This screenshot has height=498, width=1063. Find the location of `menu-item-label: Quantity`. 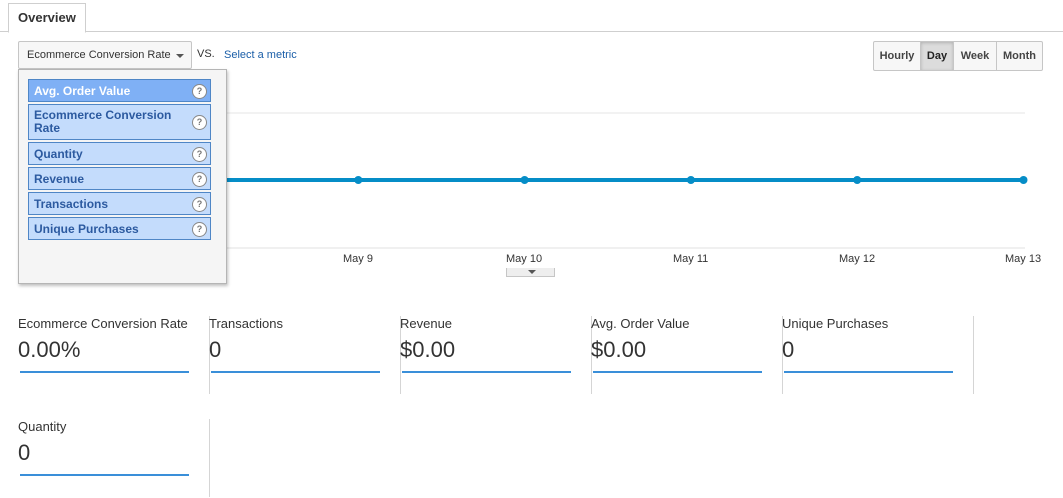

menu-item-label: Quantity is located at coordinates (58, 154).